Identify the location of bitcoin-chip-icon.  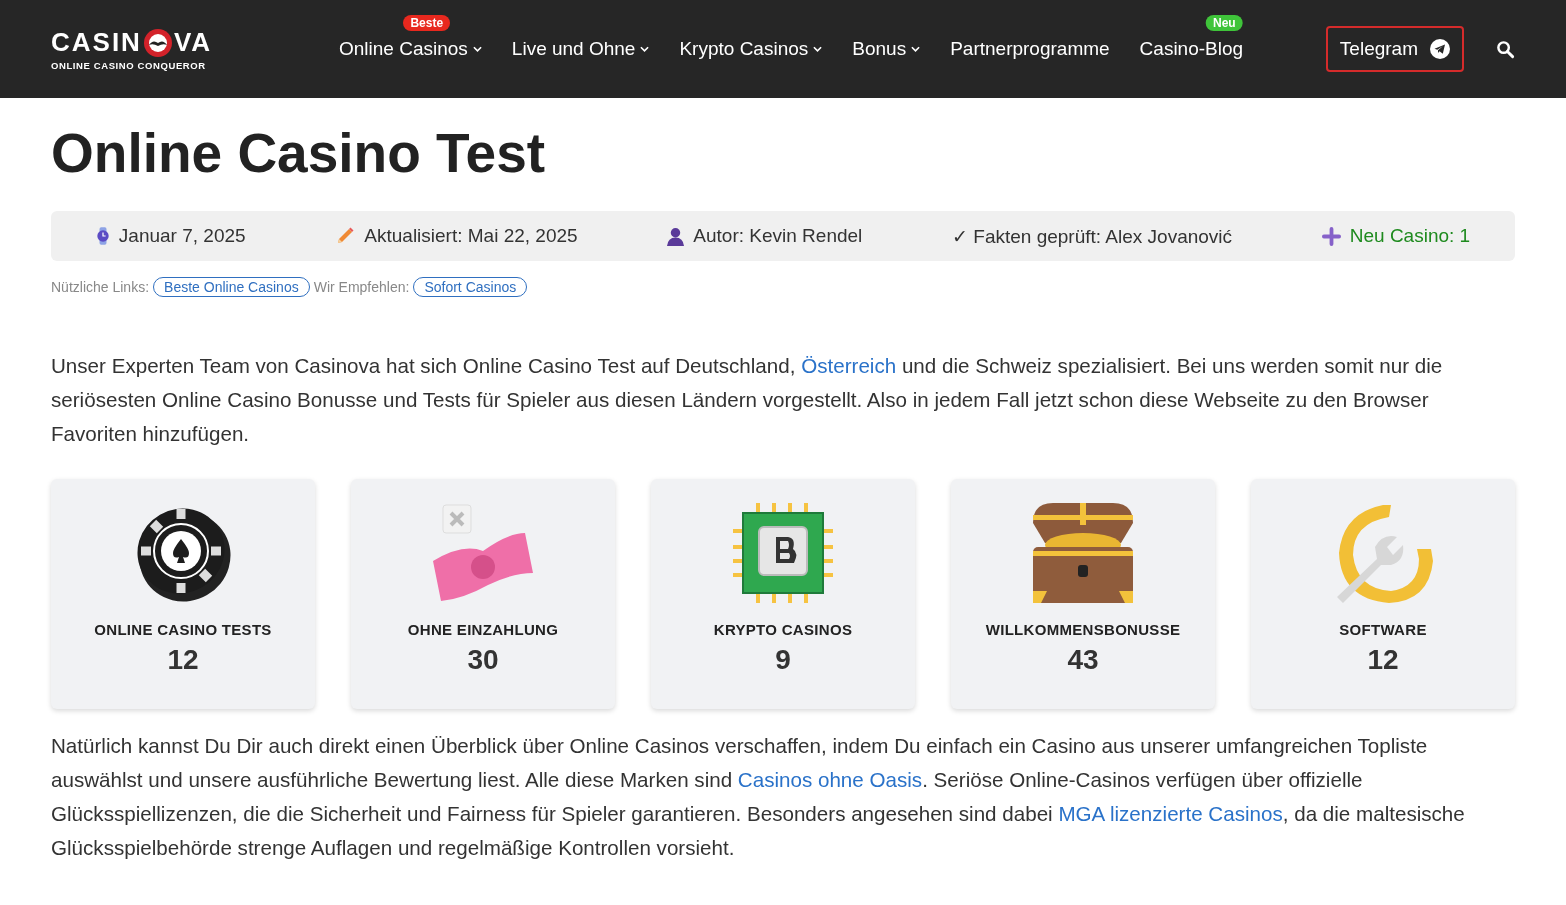
(783, 553).